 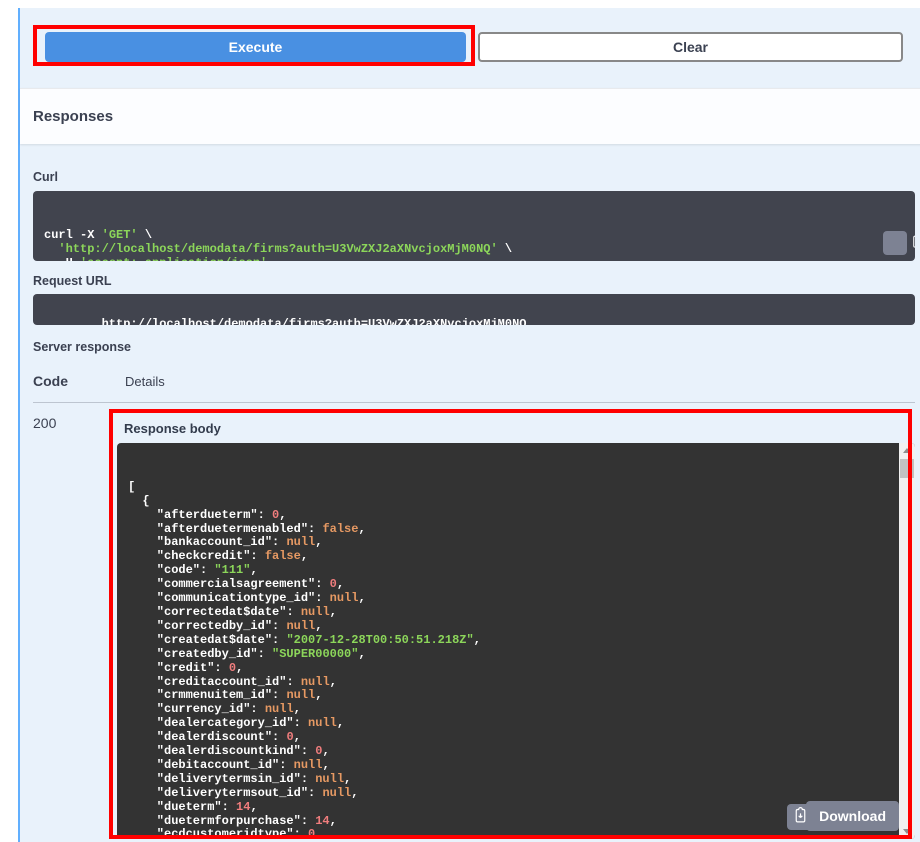 What do you see at coordinates (255, 47) in the screenshot?
I see `execute-button: Execute` at bounding box center [255, 47].